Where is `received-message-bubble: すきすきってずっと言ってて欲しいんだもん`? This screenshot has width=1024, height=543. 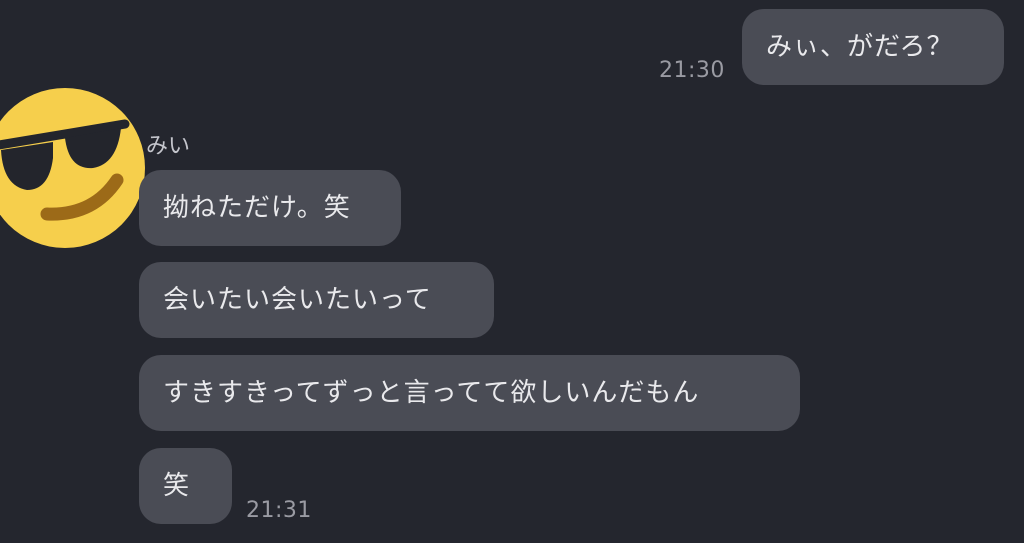
received-message-bubble: すきすきってずっと言ってて欲しいんだもん is located at coordinates (469, 393).